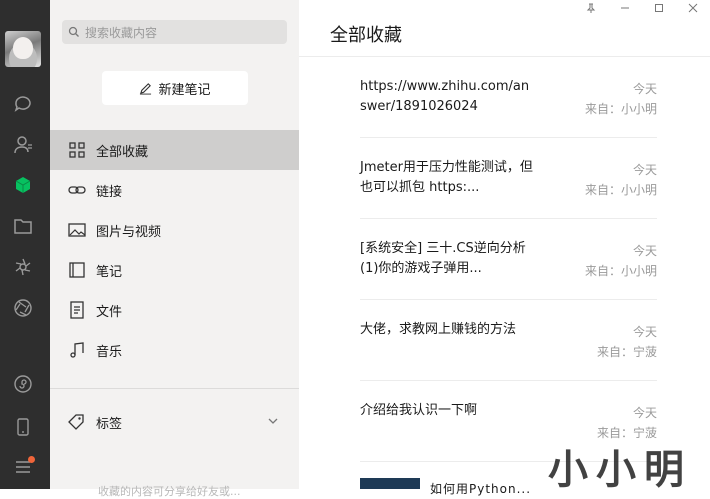  Describe the element at coordinates (23, 267) in the screenshot. I see `moments-icon` at that location.